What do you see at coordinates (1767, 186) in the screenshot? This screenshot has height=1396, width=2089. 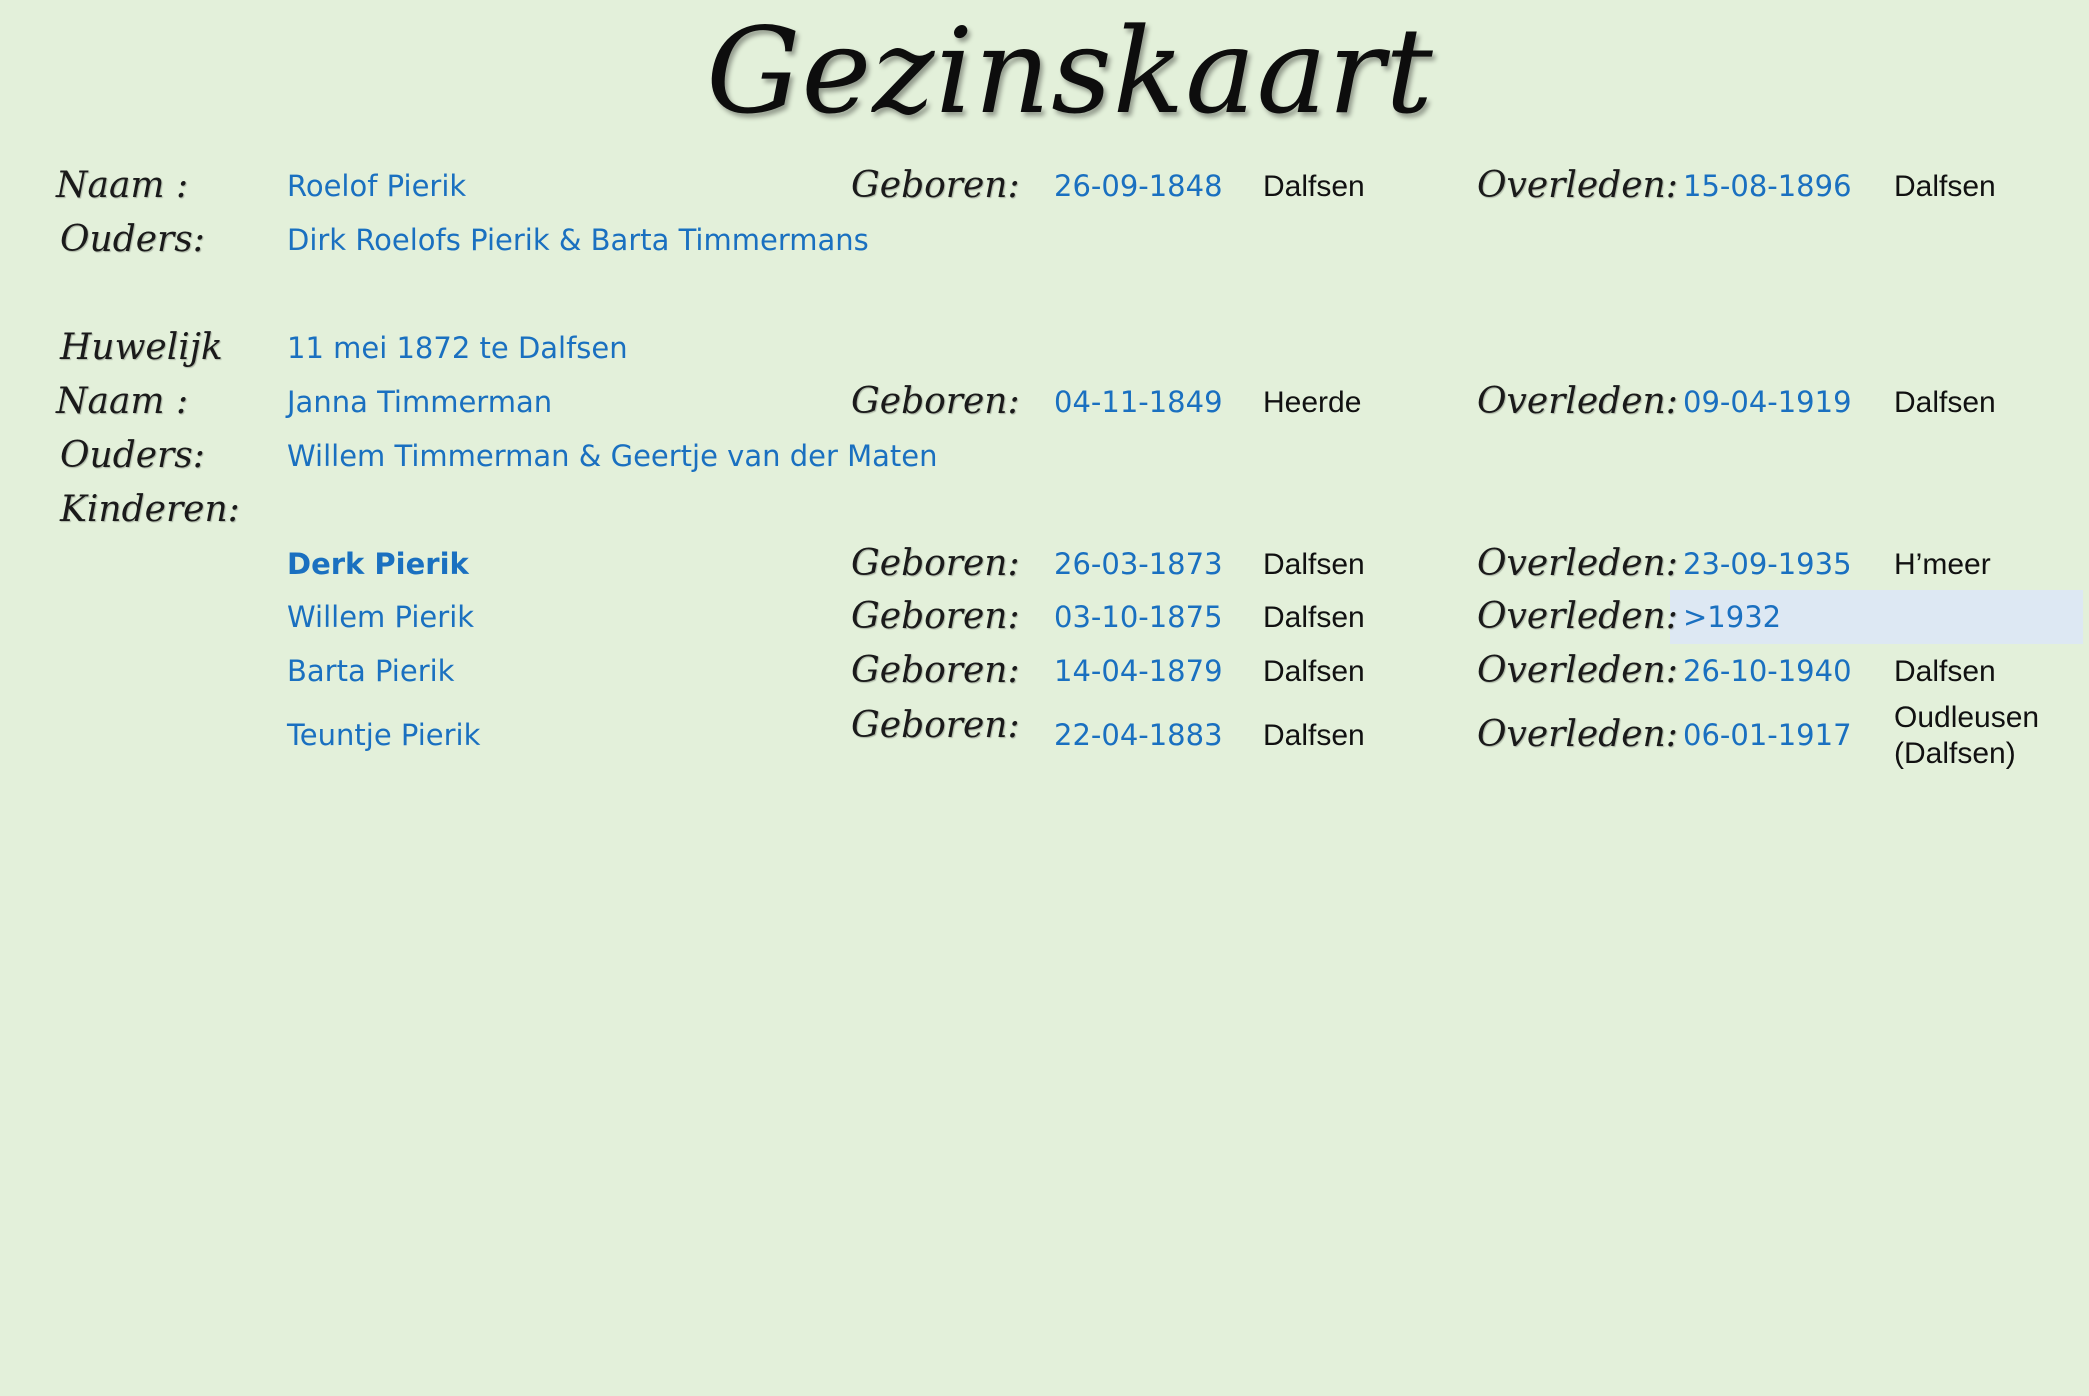 I see `husband-died-date: 15-08-1896` at bounding box center [1767, 186].